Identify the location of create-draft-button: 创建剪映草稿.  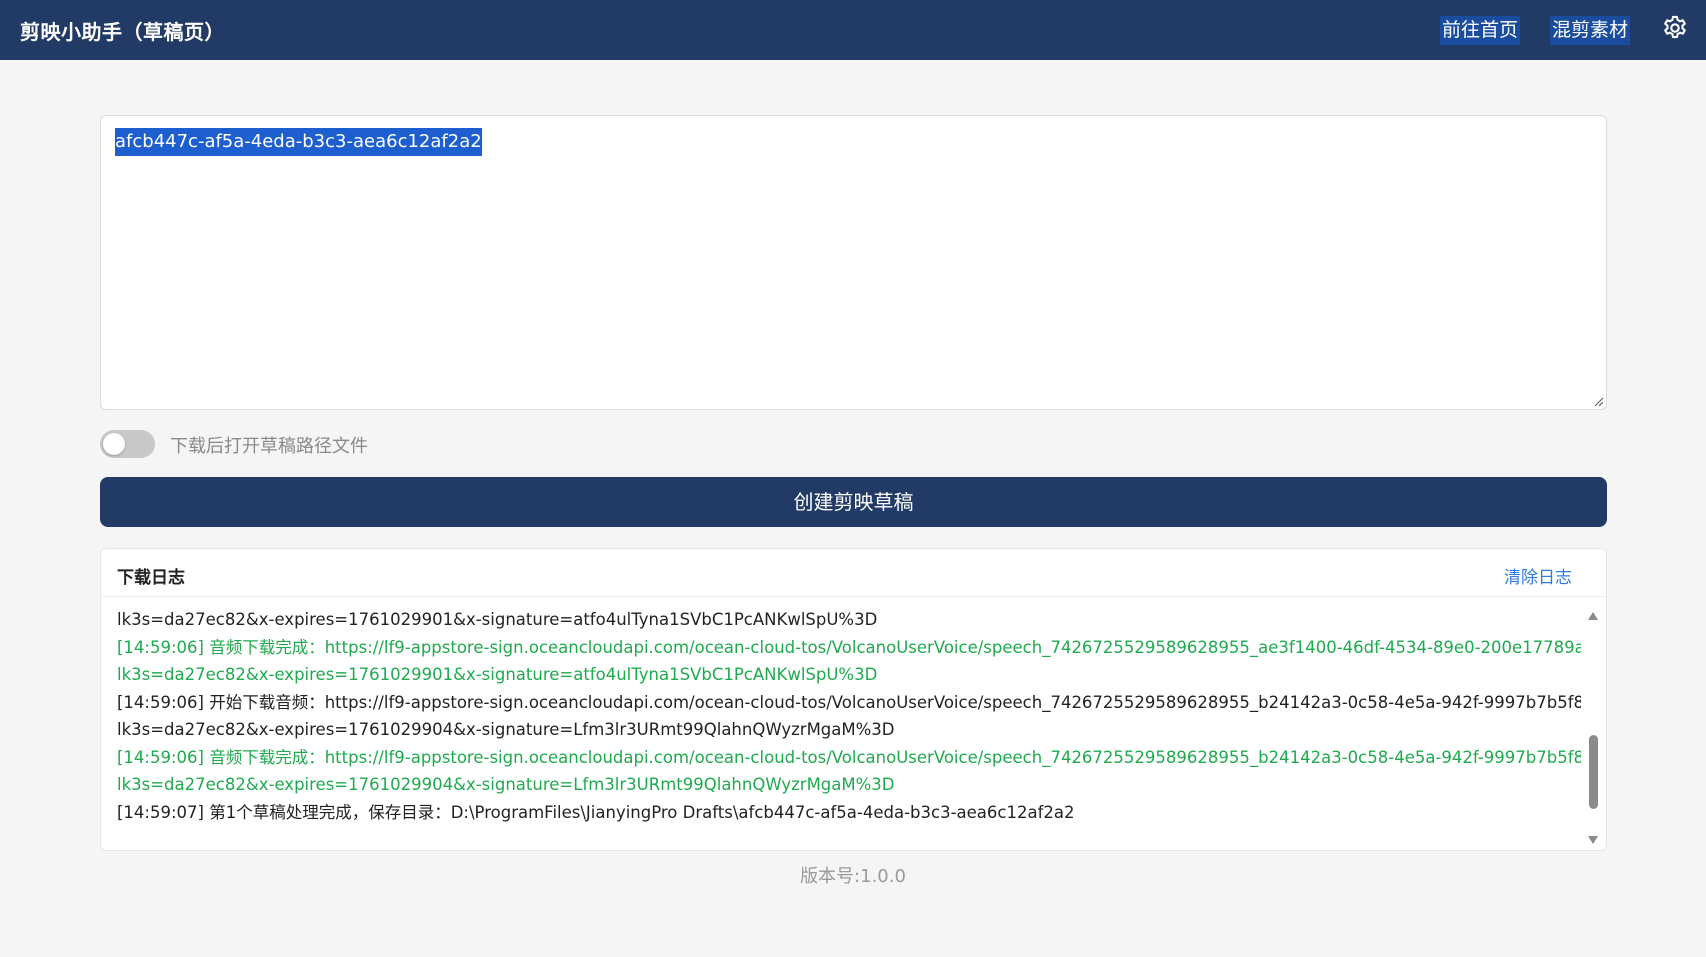
(853, 502).